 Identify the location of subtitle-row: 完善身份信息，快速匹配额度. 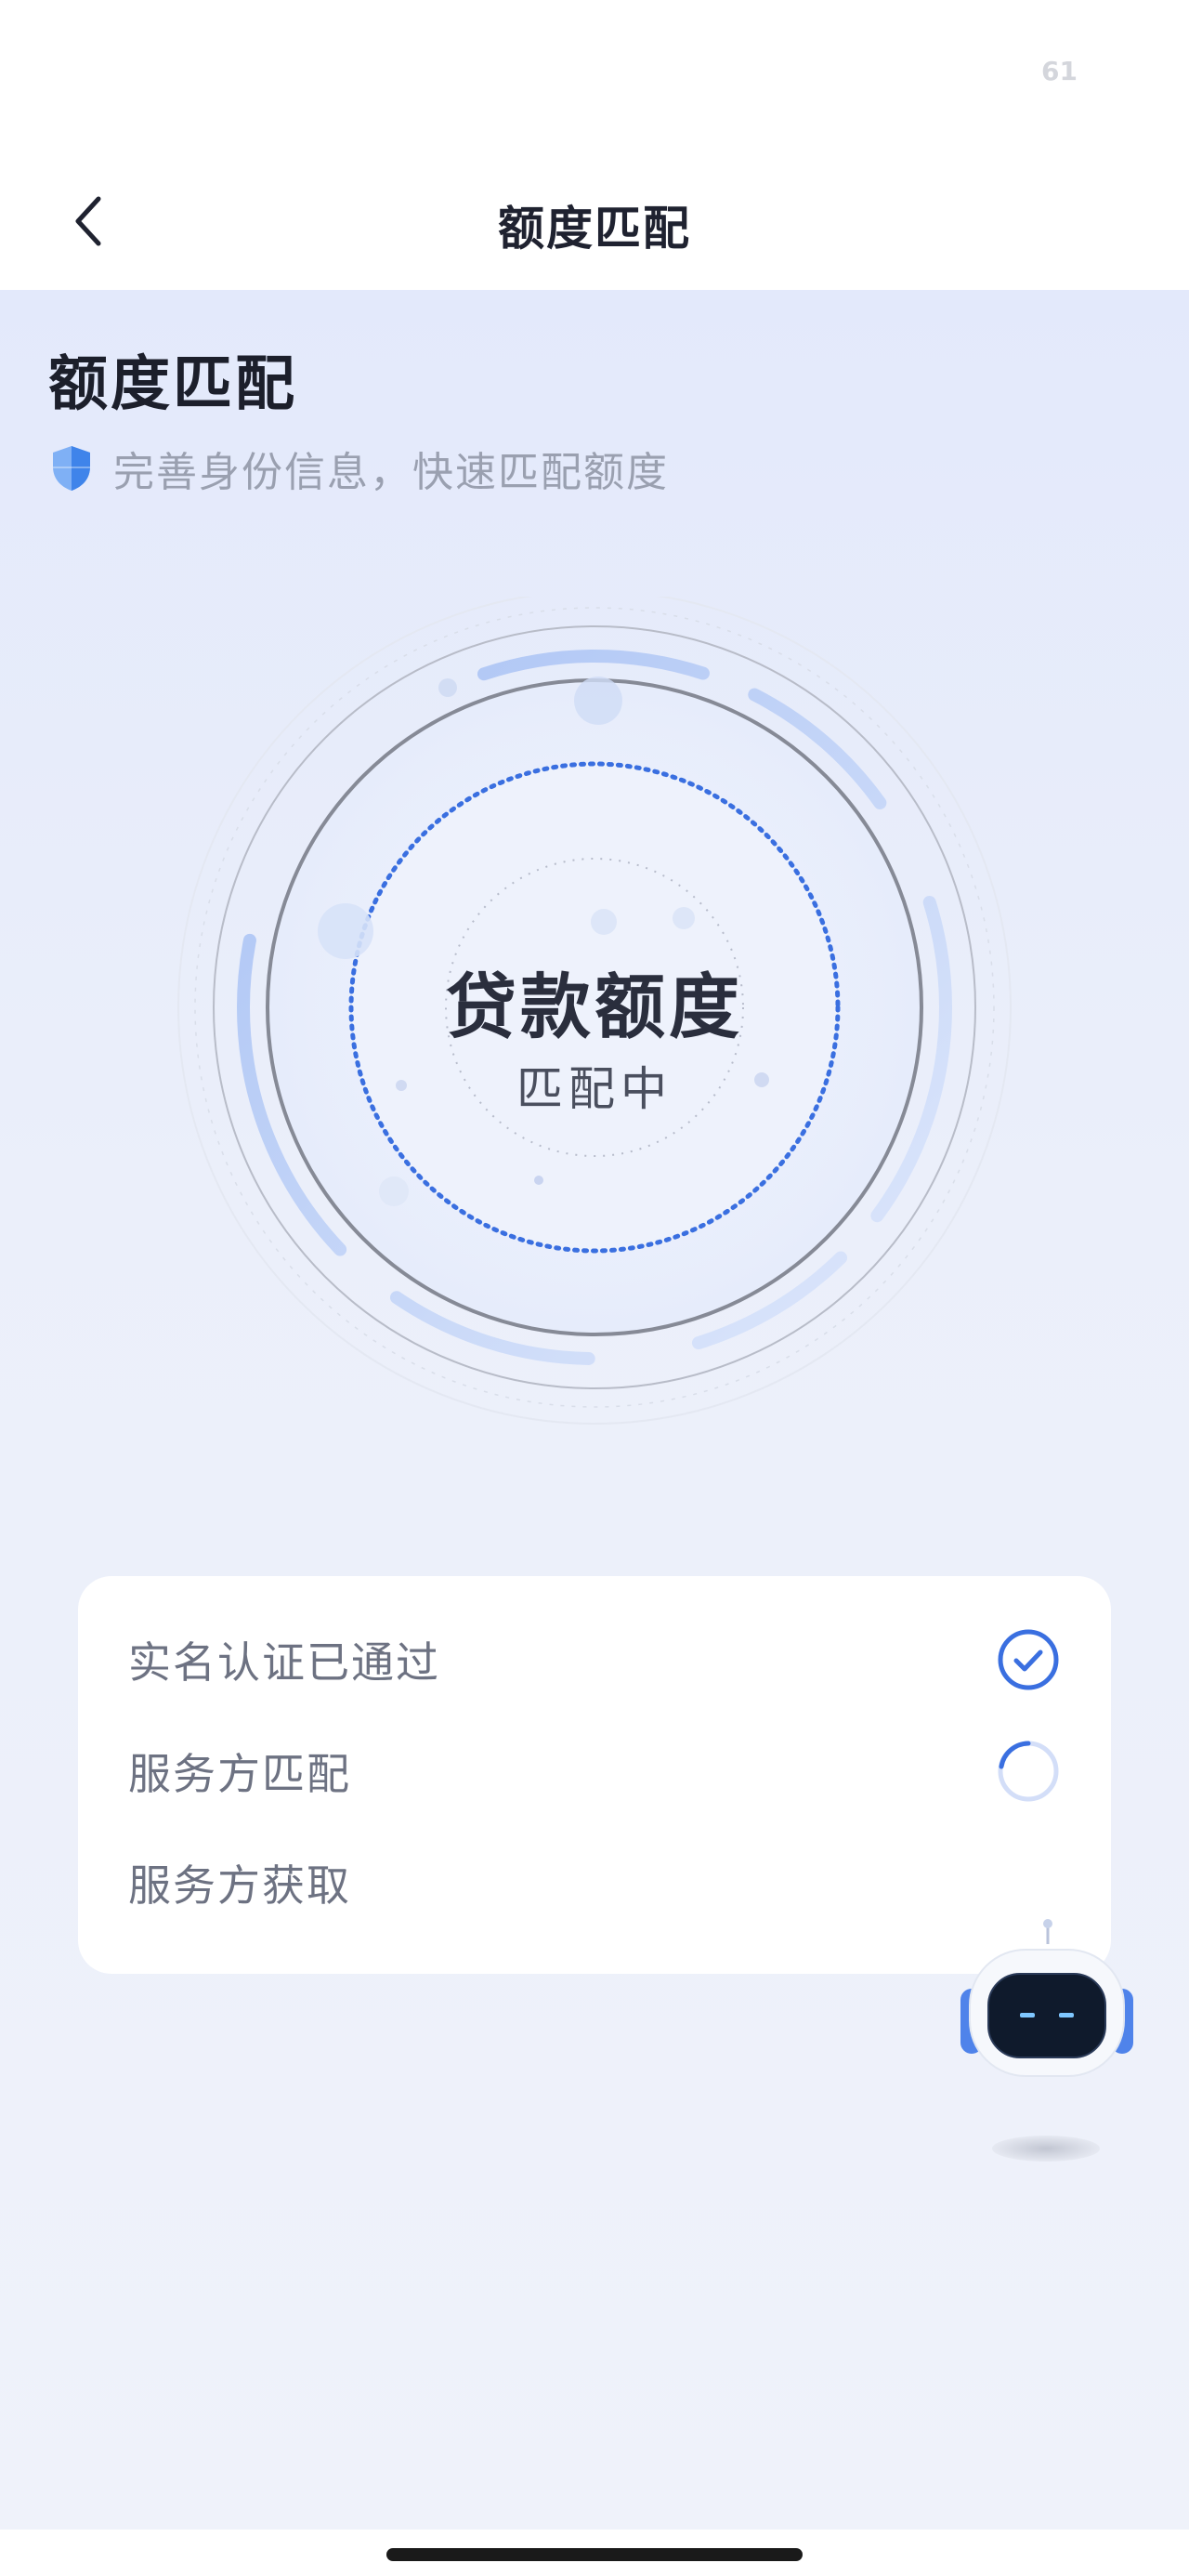
(359, 468).